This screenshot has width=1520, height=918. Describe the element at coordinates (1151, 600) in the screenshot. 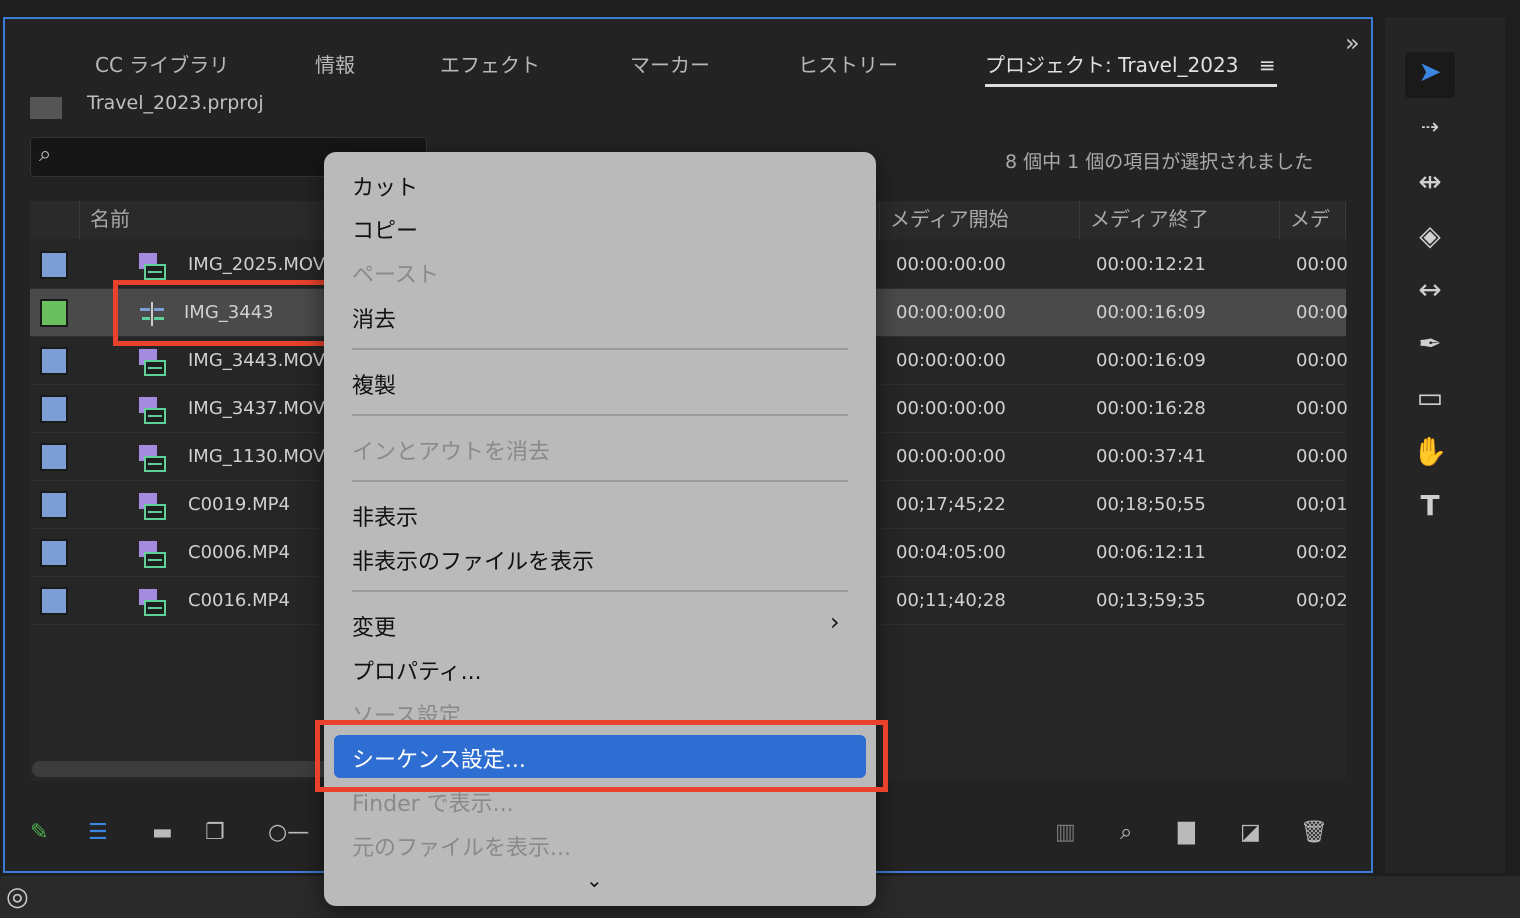

I see `media-end: 00;13;59;35` at that location.